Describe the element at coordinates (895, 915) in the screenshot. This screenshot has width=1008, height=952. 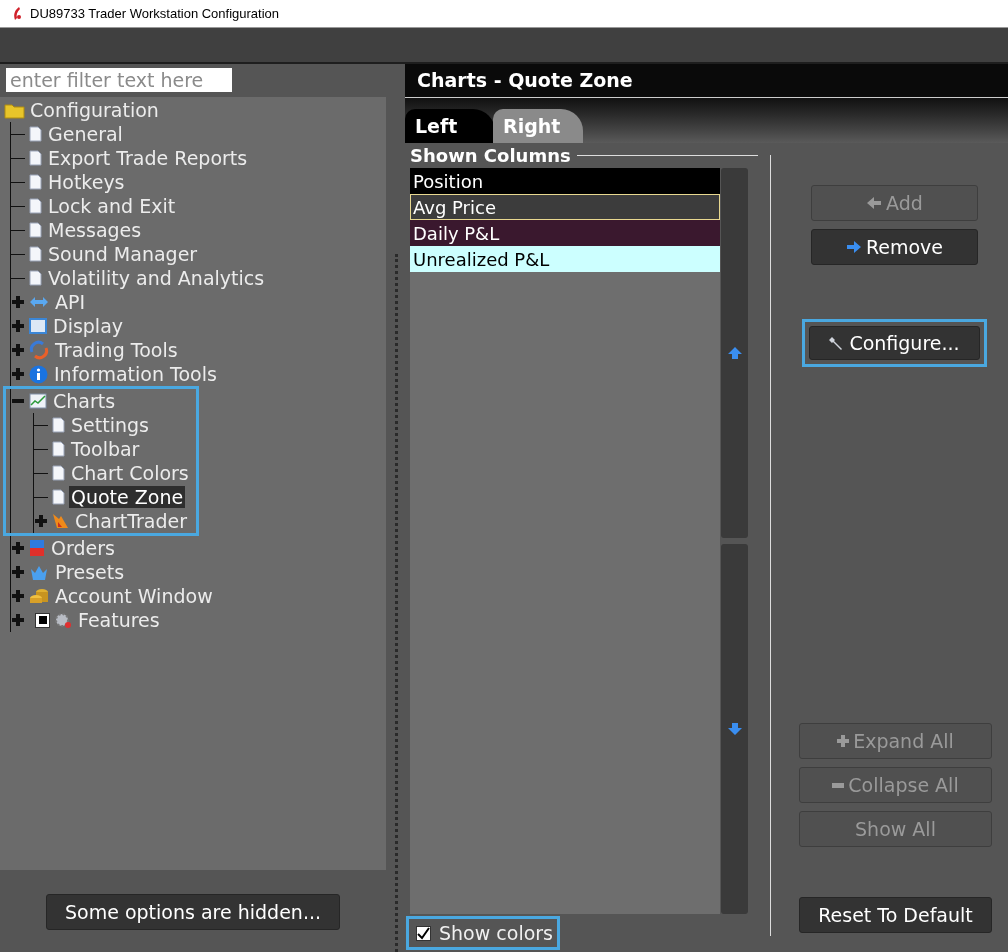
I see `reset-button: Reset To Default` at that location.